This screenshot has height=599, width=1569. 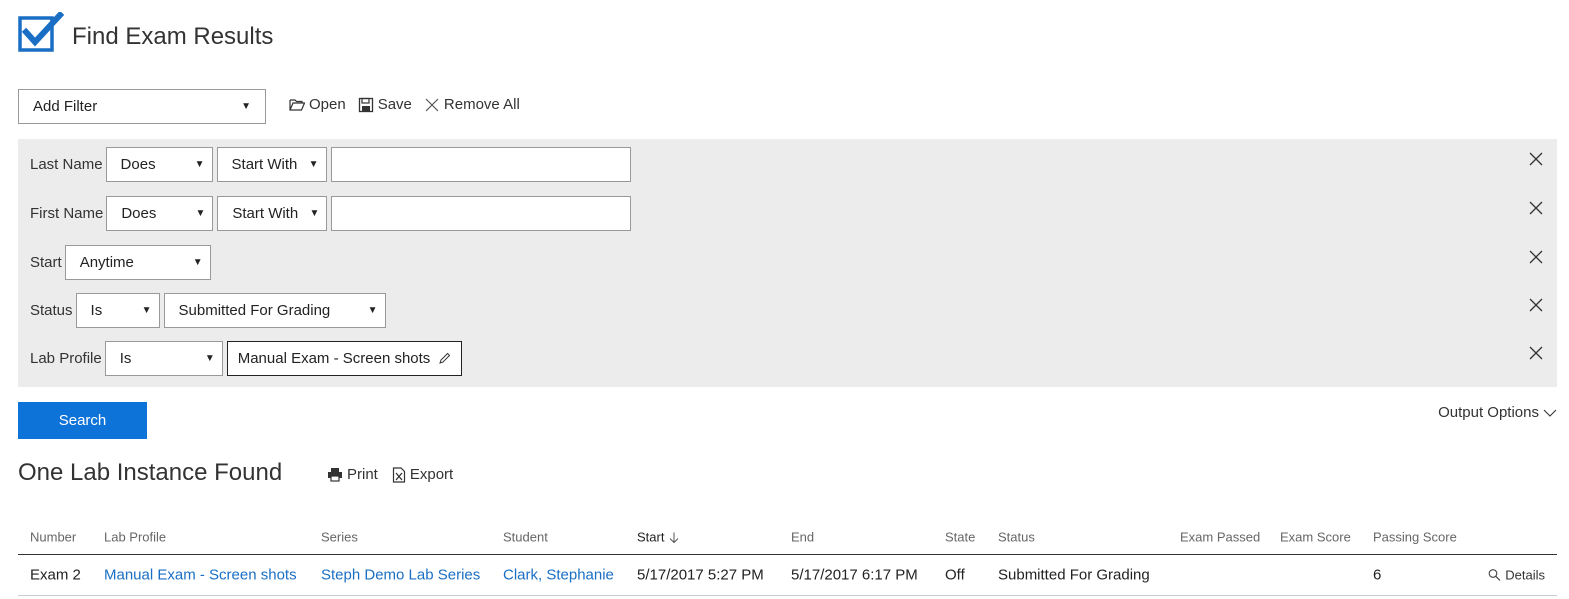 What do you see at coordinates (444, 358) in the screenshot?
I see `pencil-icon` at bounding box center [444, 358].